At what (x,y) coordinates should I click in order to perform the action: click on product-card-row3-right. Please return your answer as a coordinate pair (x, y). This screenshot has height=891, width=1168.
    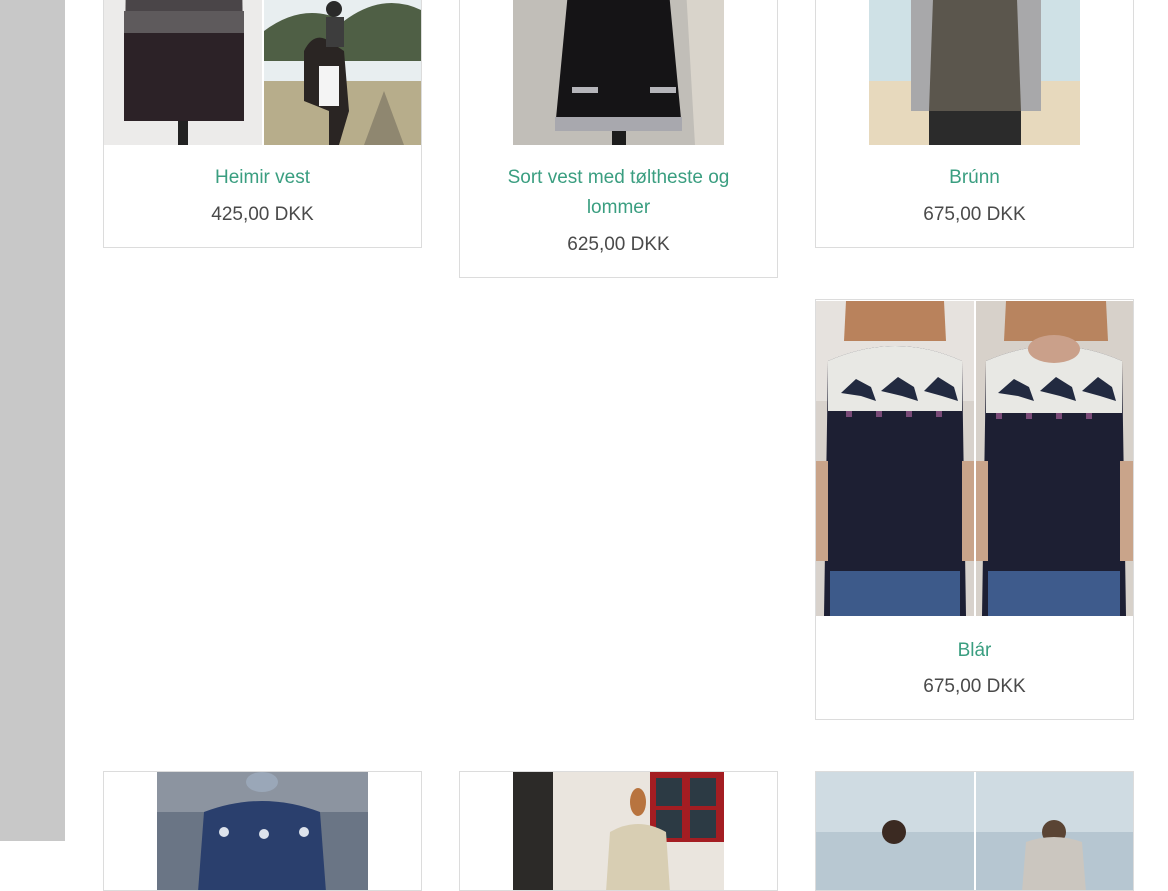
    Looking at the image, I should click on (974, 831).